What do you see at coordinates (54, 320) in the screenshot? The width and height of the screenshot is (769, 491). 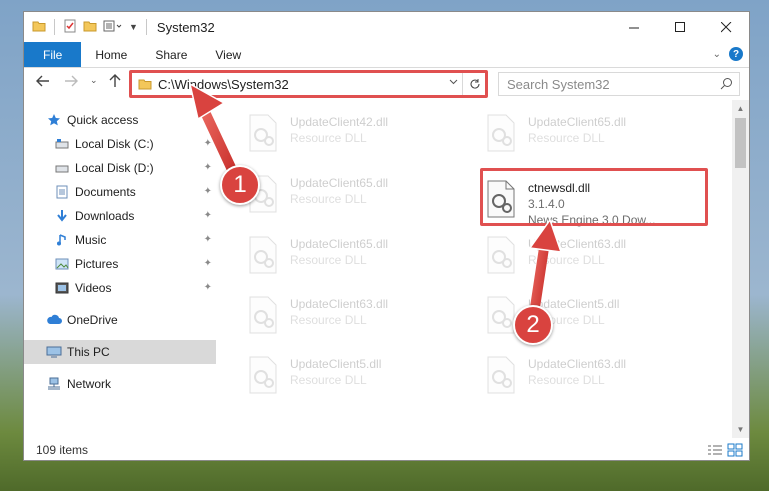 I see `cloud-icon` at bounding box center [54, 320].